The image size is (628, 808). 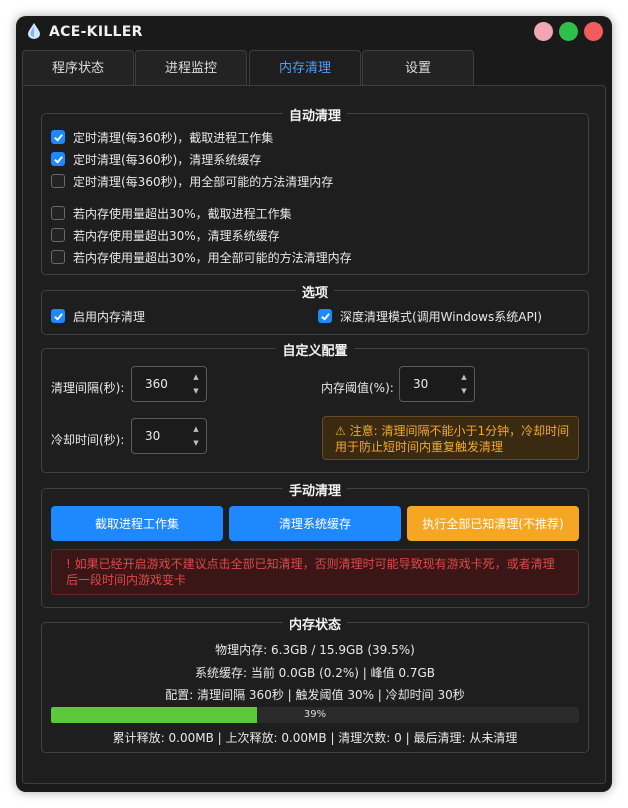 I want to click on clean-all-button: 执行全部已知清理(不推荐), so click(x=493, y=523).